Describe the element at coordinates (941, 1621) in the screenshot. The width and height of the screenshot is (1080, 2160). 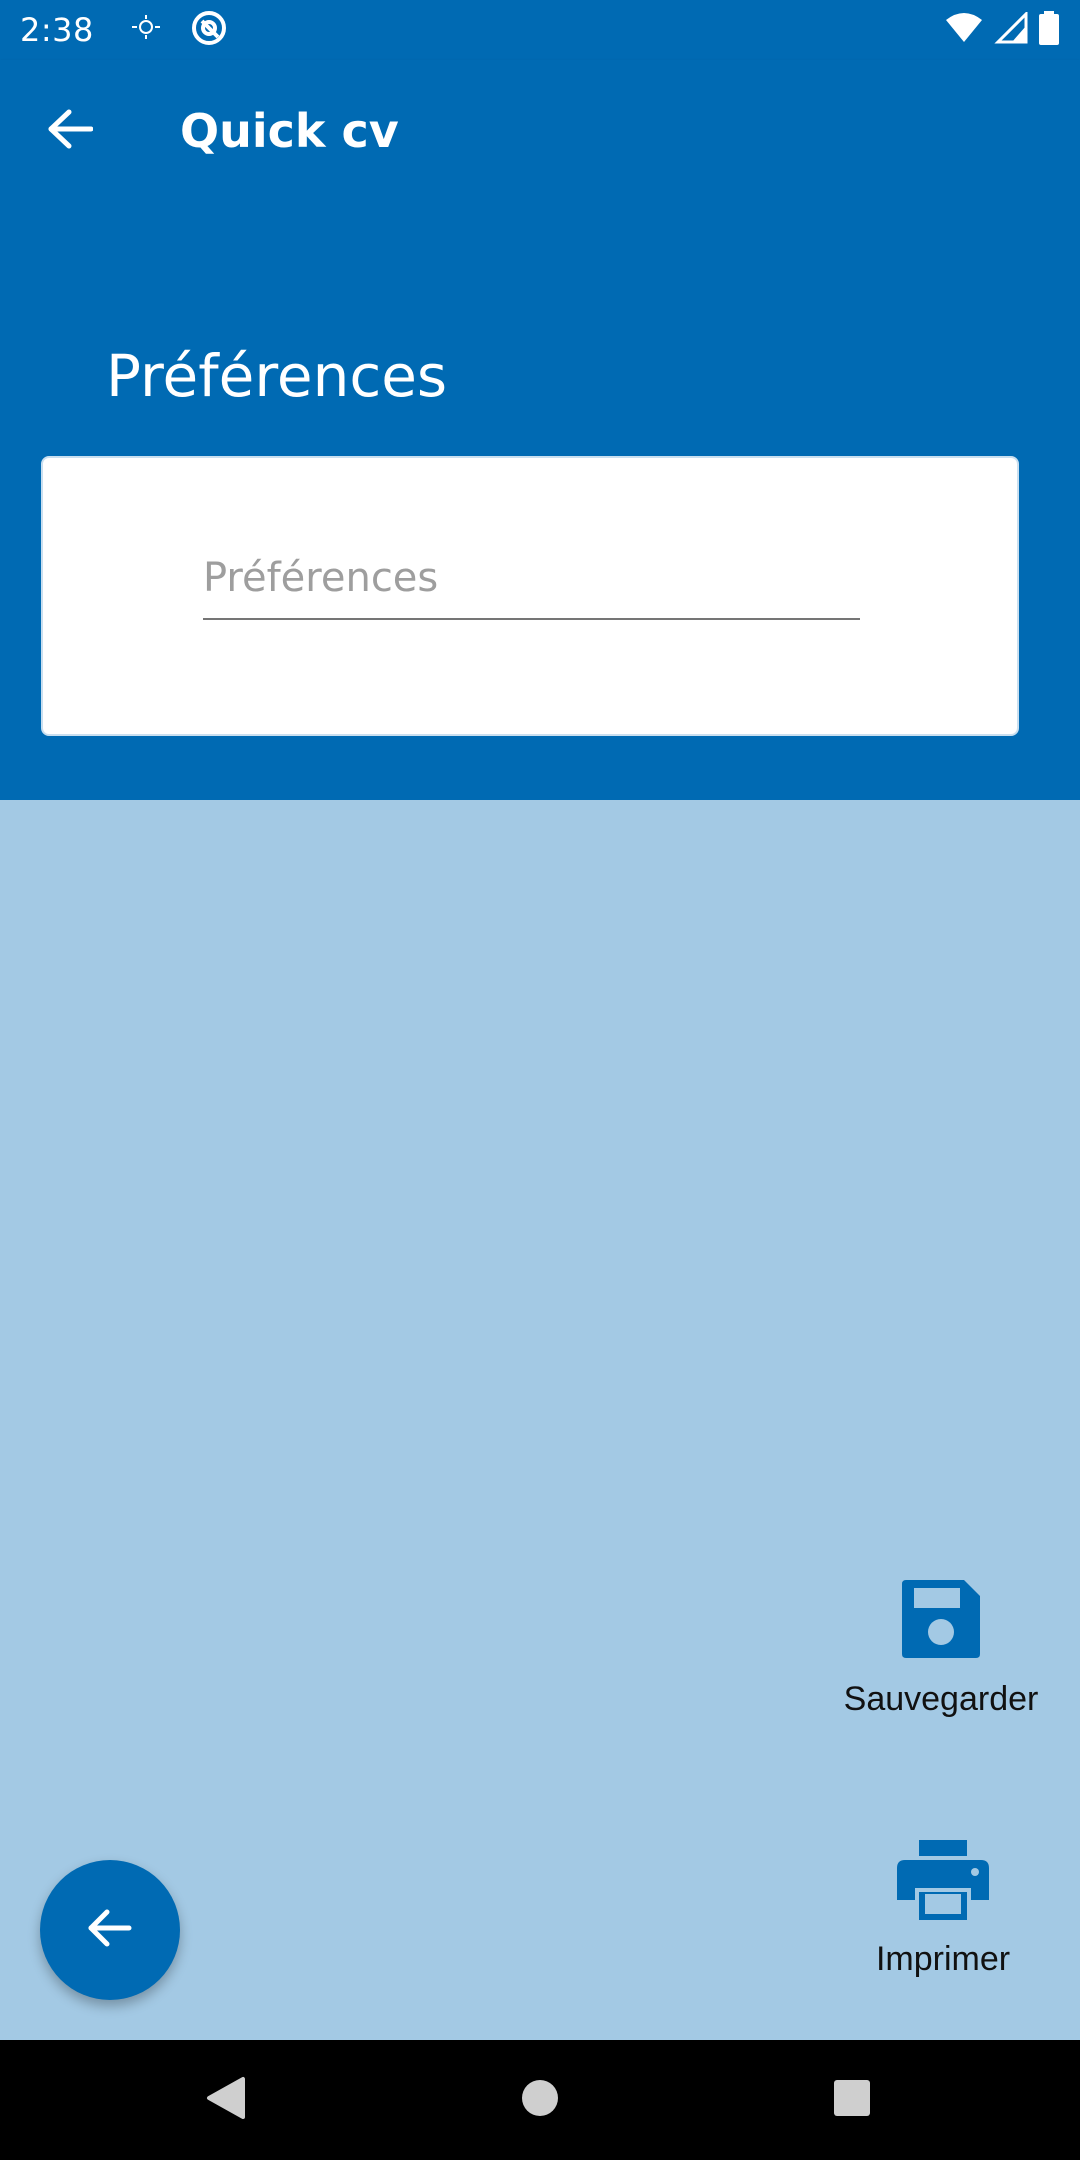
I see `floppy-disk-icon` at that location.